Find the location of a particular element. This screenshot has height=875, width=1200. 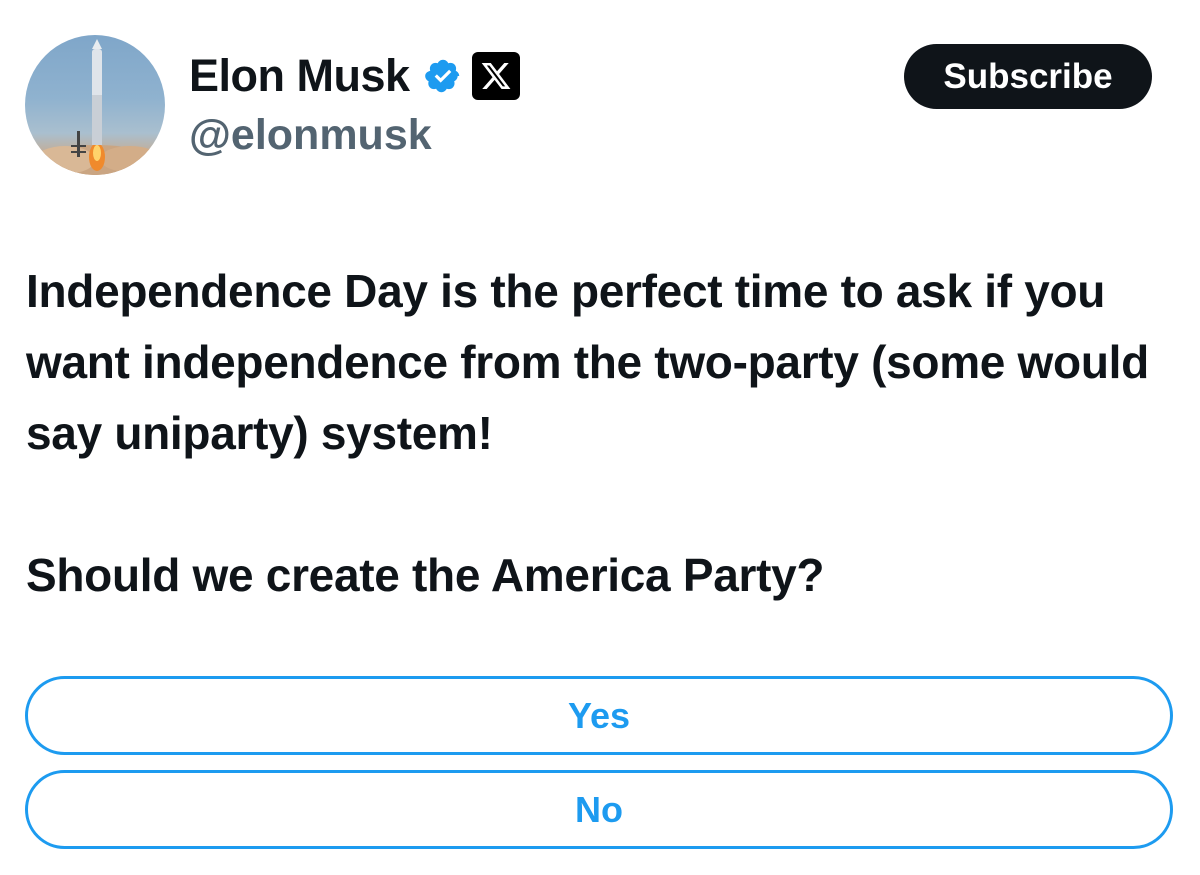

author-name-row: Elon Musk is located at coordinates (354, 76).